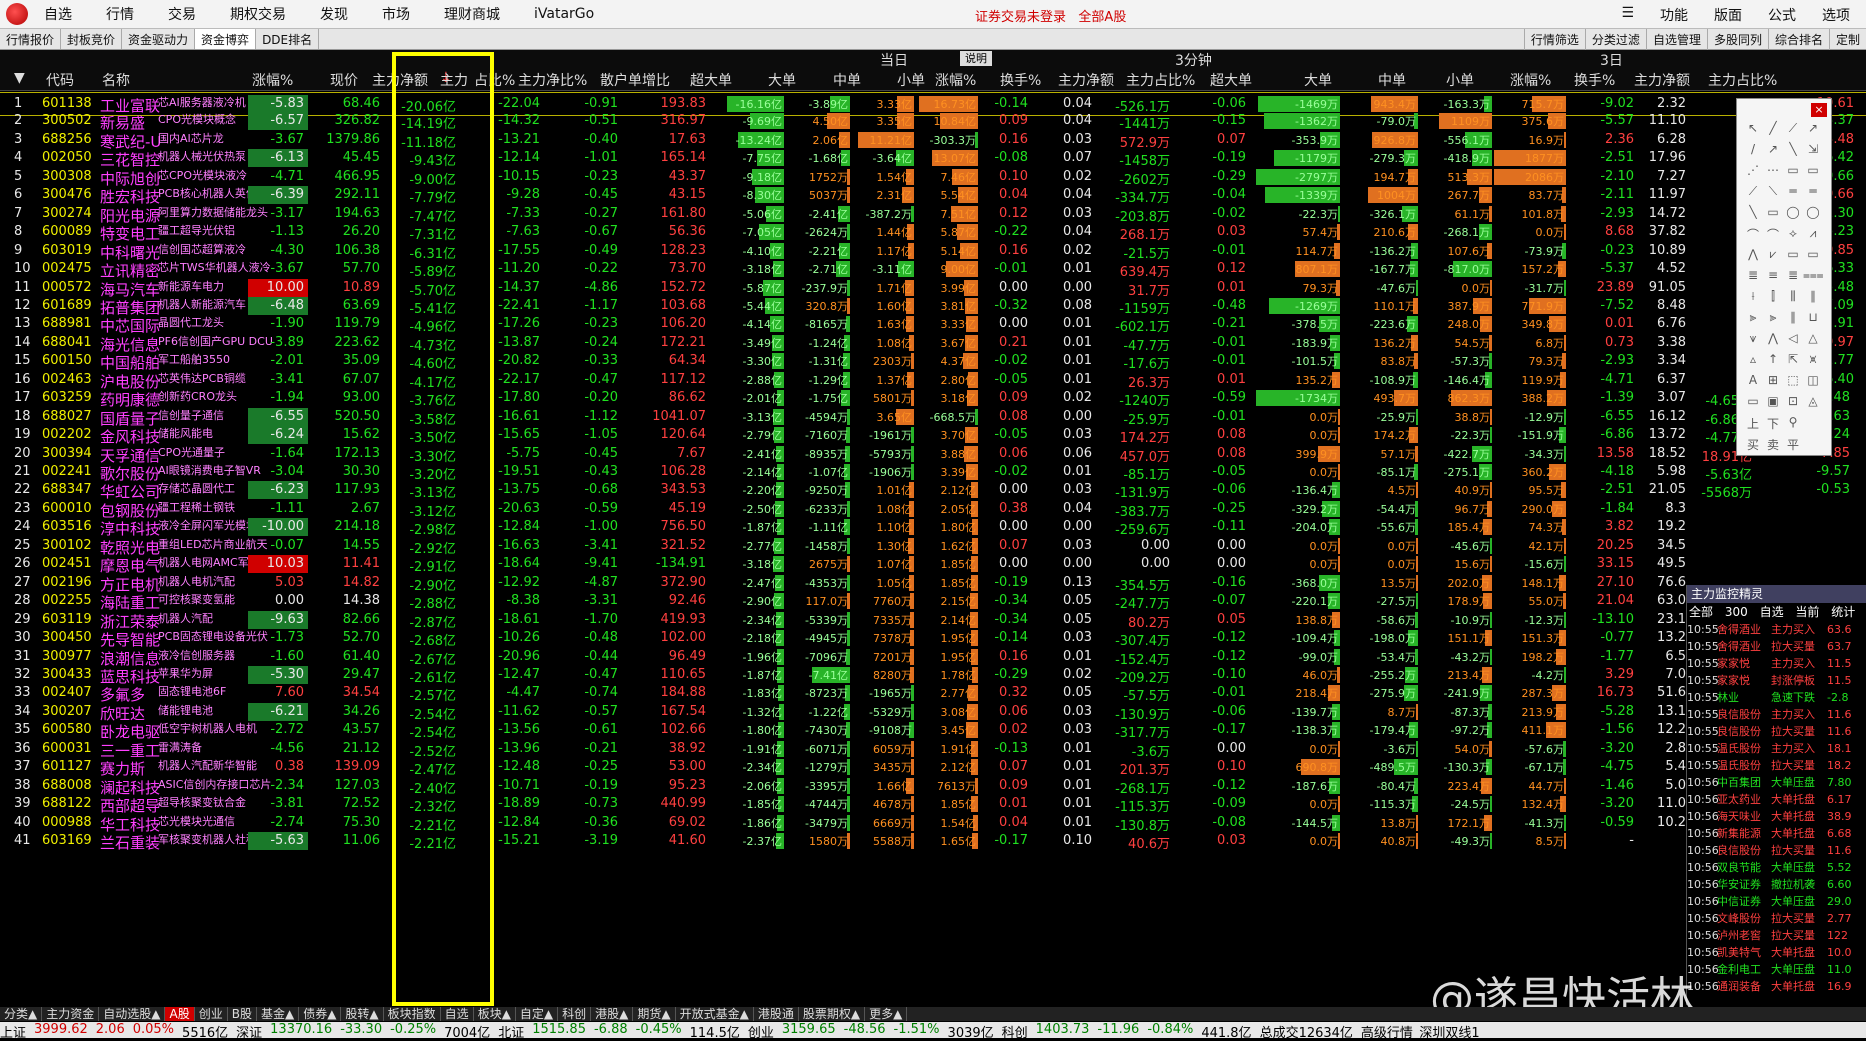  Describe the element at coordinates (67, 600) in the screenshot. I see `stock-code: 002255` at that location.